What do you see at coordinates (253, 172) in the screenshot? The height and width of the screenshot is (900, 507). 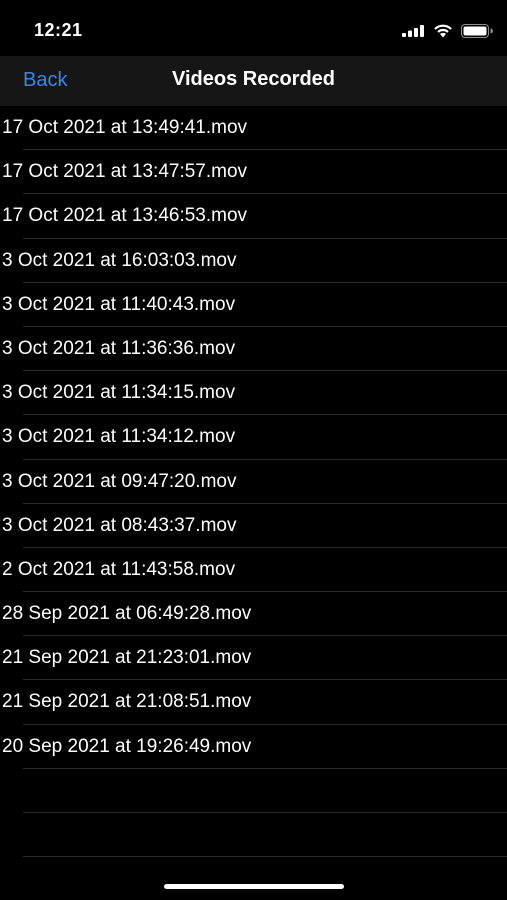 I see `video-list-item: 17 Oct 2021 at 13:47:57.mov` at bounding box center [253, 172].